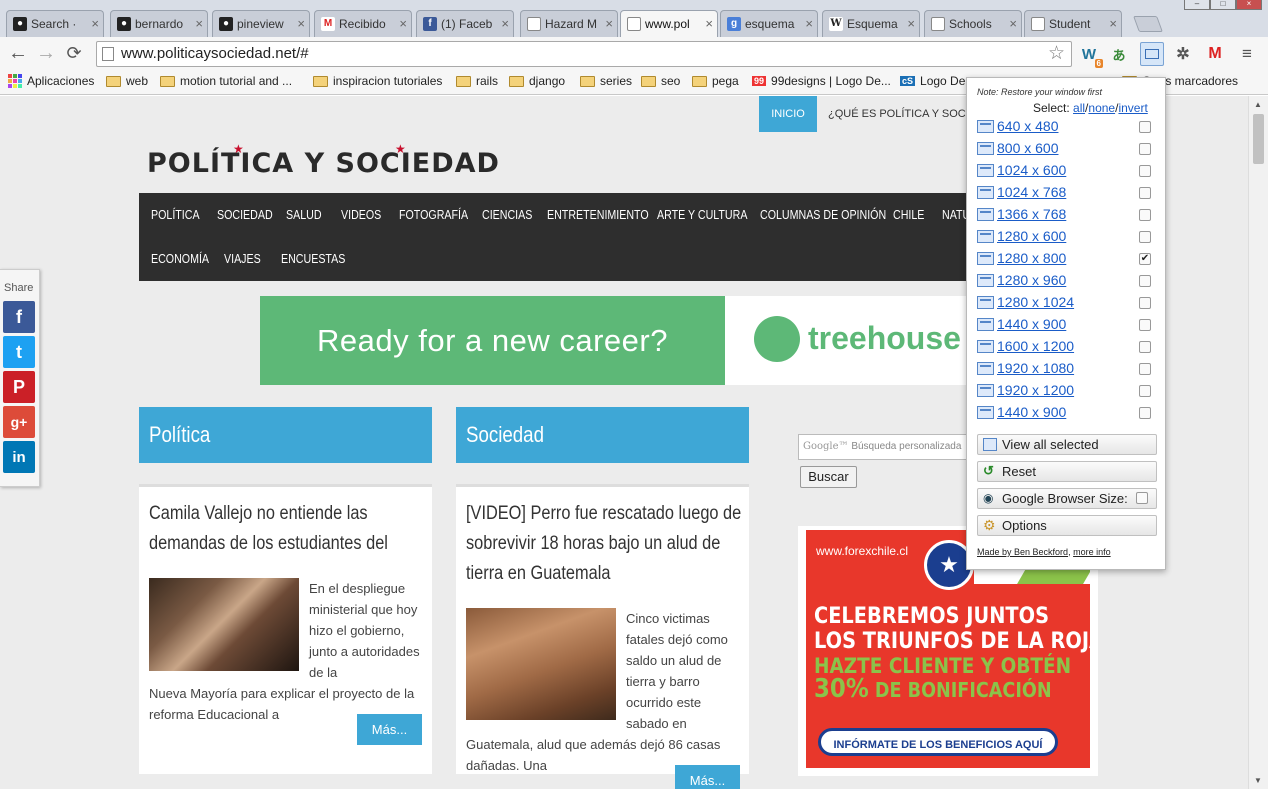 This screenshot has height=789, width=1268. Describe the element at coordinates (323, 160) in the screenshot. I see `site-logo: POLÍTICA Y SOCIEDAD ★ ★` at that location.